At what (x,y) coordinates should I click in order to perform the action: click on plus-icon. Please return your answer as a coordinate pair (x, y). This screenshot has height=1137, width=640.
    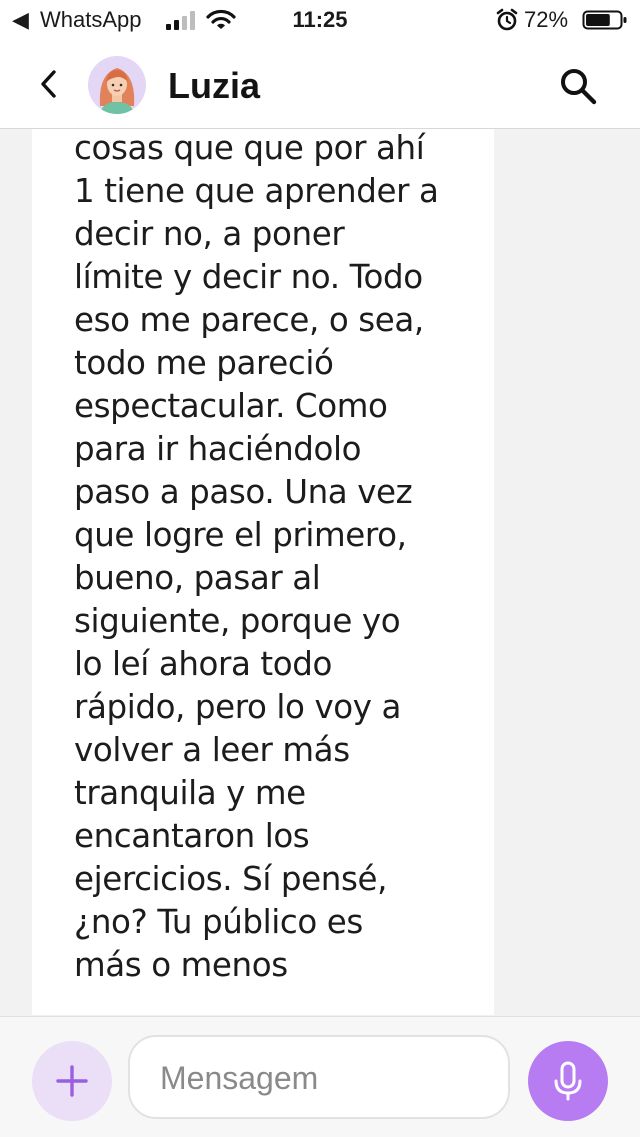
    Looking at the image, I should click on (72, 1081).